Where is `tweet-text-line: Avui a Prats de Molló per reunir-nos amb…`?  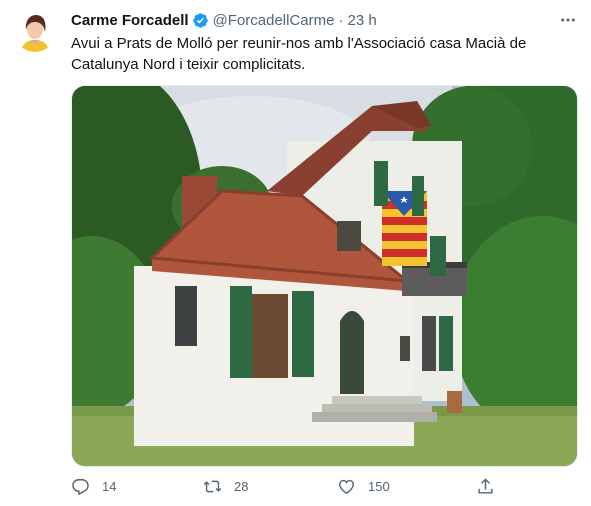 tweet-text-line: Avui a Prats de Molló per reunir-nos amb… is located at coordinates (299, 43).